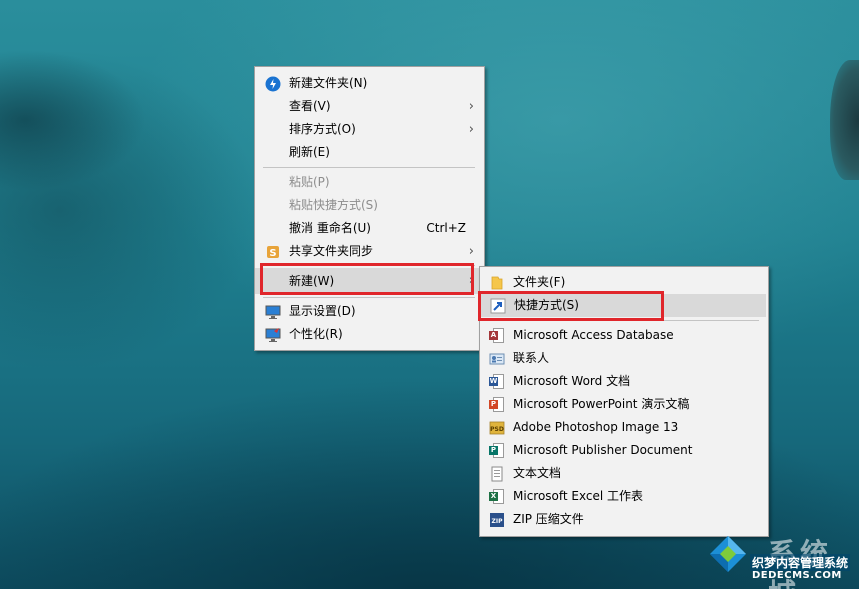  I want to click on annotation-highlight-new, so click(367, 279).